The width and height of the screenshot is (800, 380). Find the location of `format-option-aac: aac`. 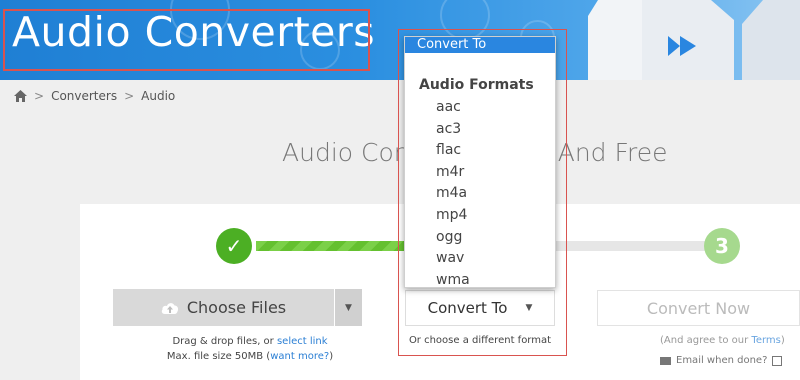

format-option-aac: aac is located at coordinates (480, 108).